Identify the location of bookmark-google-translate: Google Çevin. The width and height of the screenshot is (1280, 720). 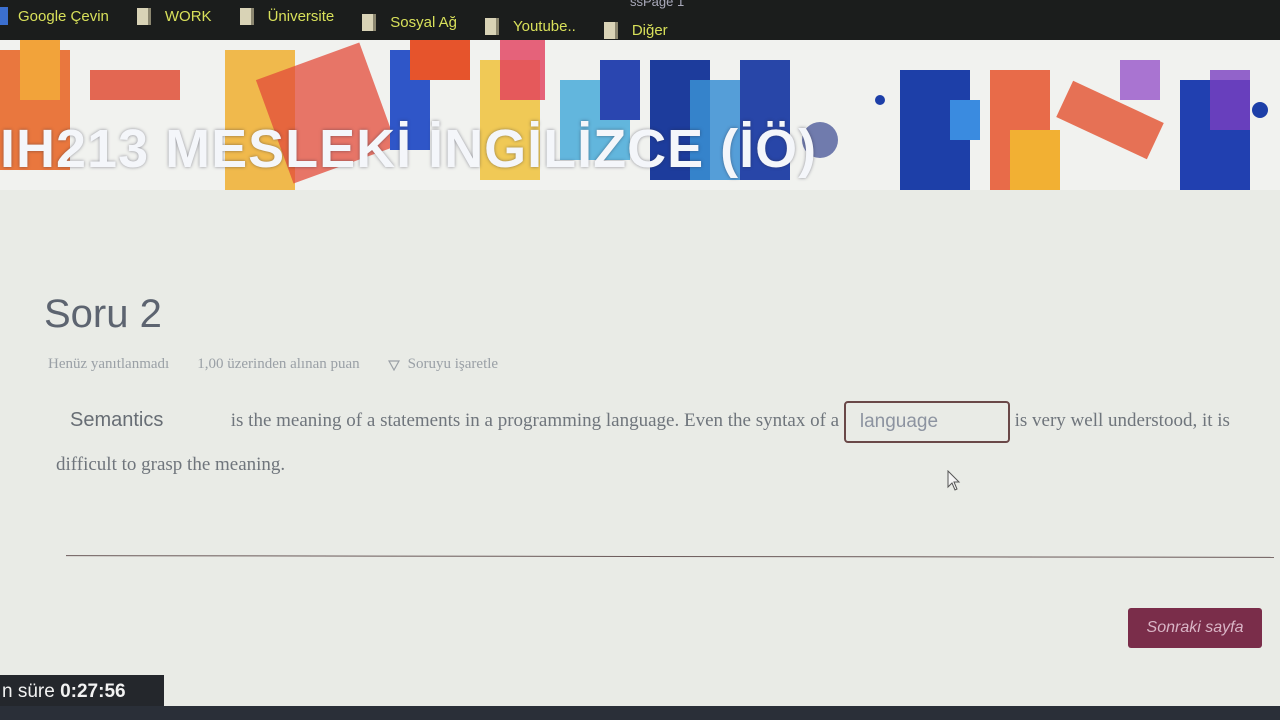
(54, 16).